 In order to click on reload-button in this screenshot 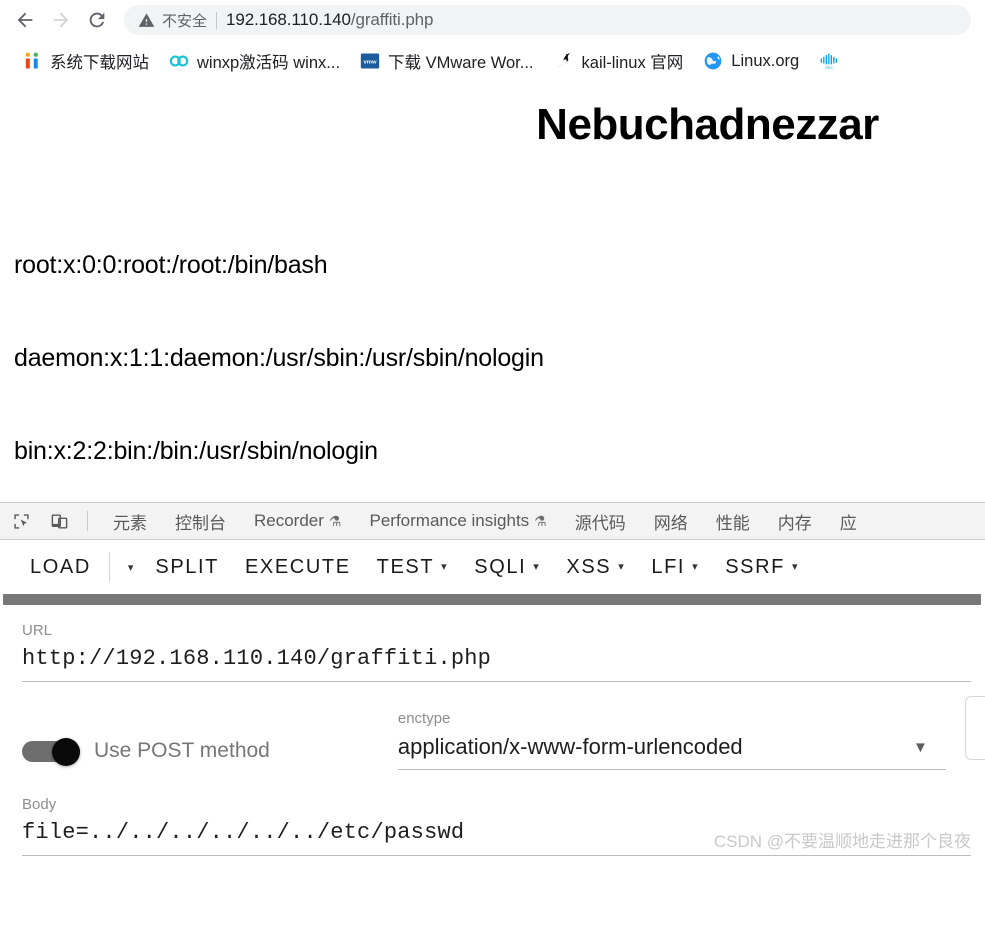, I will do `click(97, 20)`.